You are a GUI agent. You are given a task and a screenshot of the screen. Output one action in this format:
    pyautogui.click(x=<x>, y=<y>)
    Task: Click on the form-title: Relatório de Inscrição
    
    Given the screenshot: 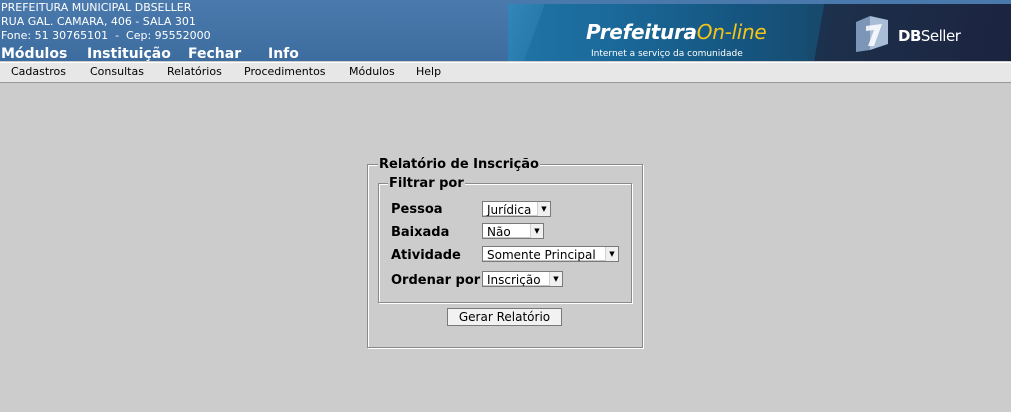 What is the action you would take?
    pyautogui.click(x=459, y=164)
    